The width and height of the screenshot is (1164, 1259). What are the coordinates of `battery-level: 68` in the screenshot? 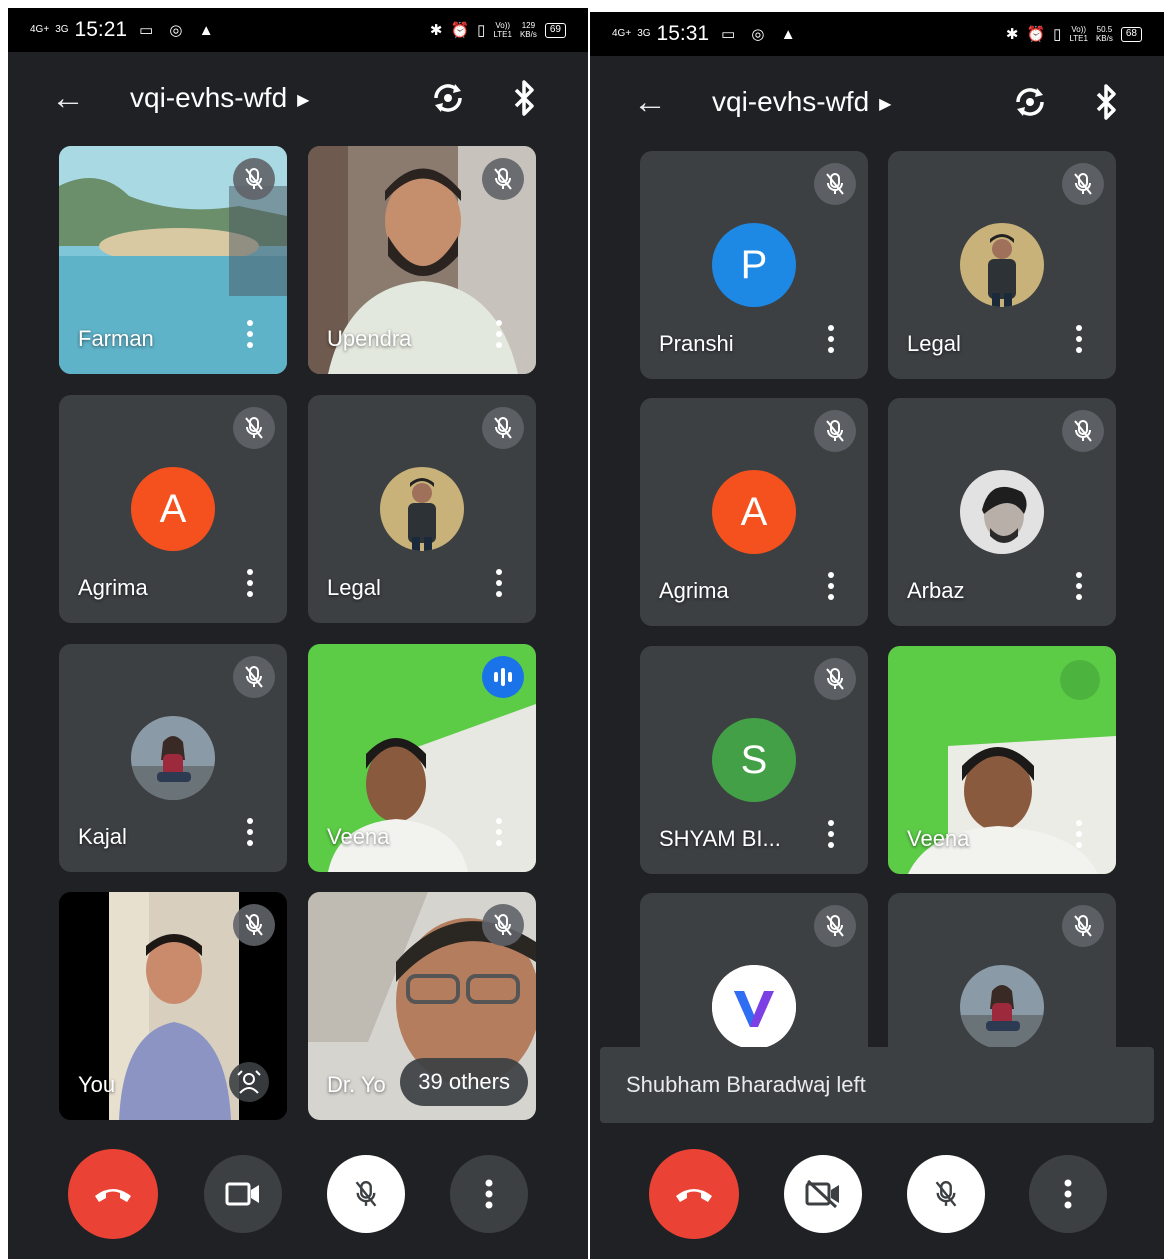 It's located at (1131, 34).